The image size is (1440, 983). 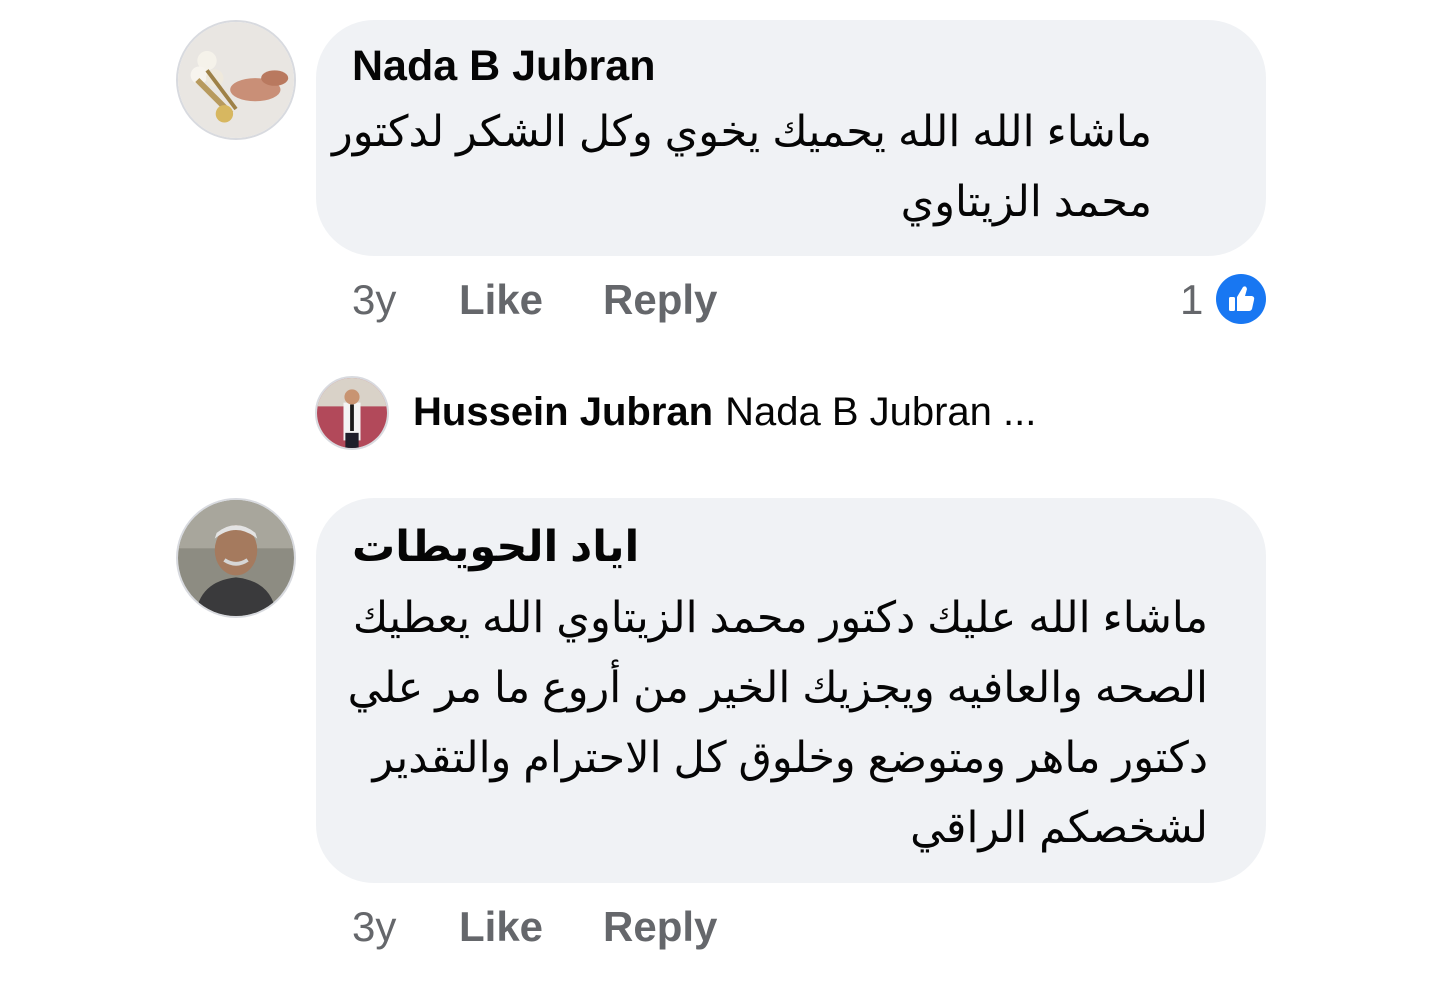 What do you see at coordinates (503, 66) in the screenshot?
I see `comment-author: Nada B Jubran` at bounding box center [503, 66].